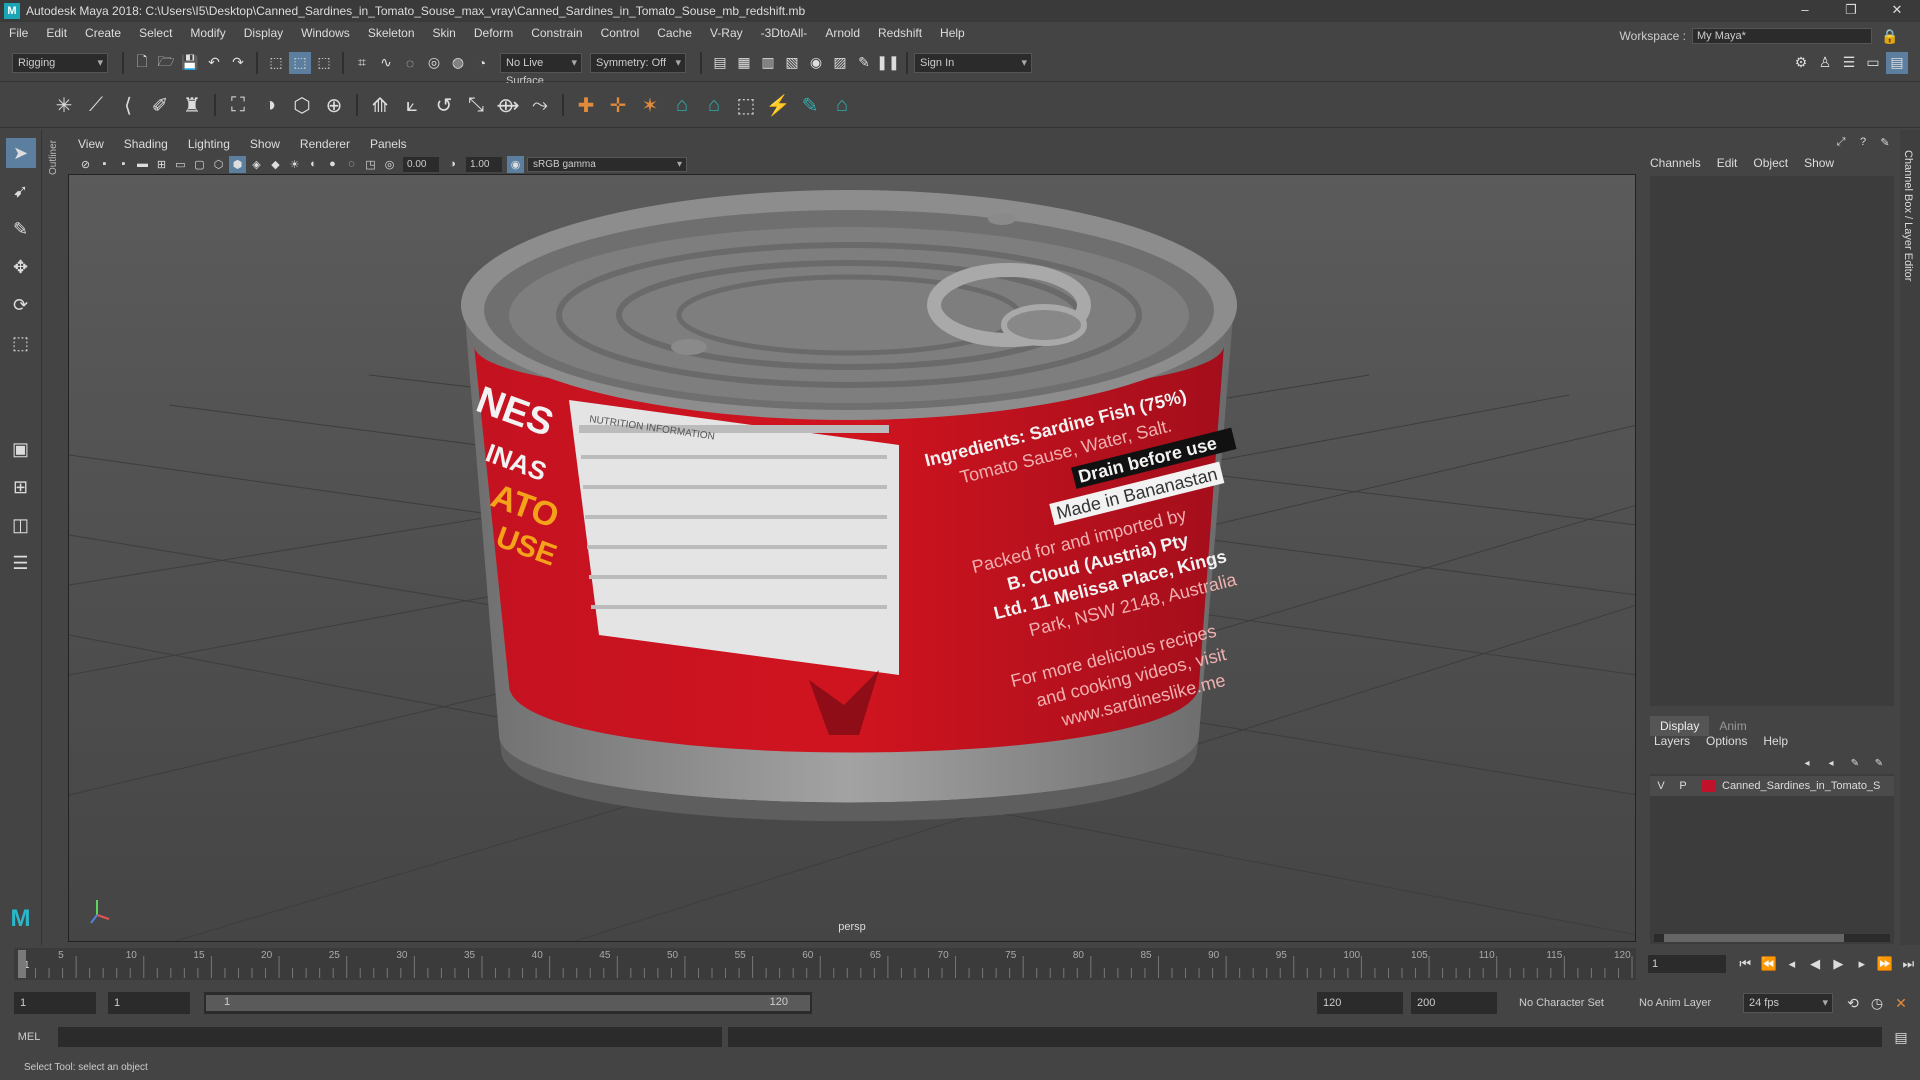  I want to click on save-scene-icon: 💾, so click(190, 63).